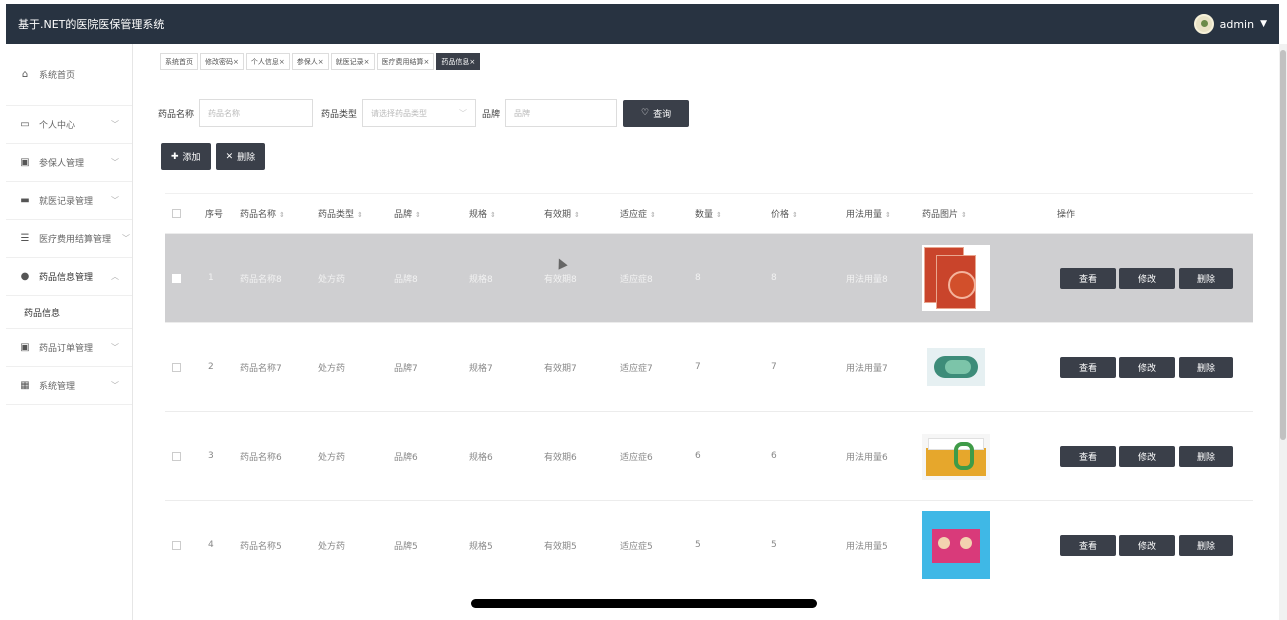 The height and width of the screenshot is (620, 1287). I want to click on home-icon: ⌂, so click(25, 74).